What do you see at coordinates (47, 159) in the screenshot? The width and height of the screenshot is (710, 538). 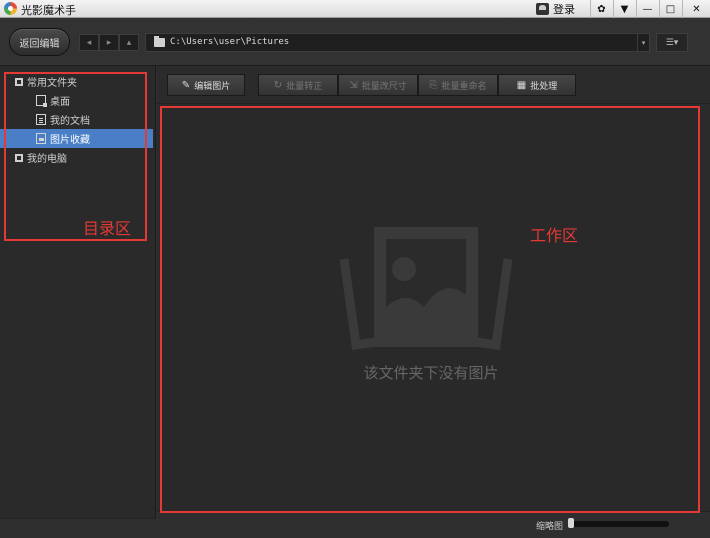 I see `tree-item-label: 我的电脑` at bounding box center [47, 159].